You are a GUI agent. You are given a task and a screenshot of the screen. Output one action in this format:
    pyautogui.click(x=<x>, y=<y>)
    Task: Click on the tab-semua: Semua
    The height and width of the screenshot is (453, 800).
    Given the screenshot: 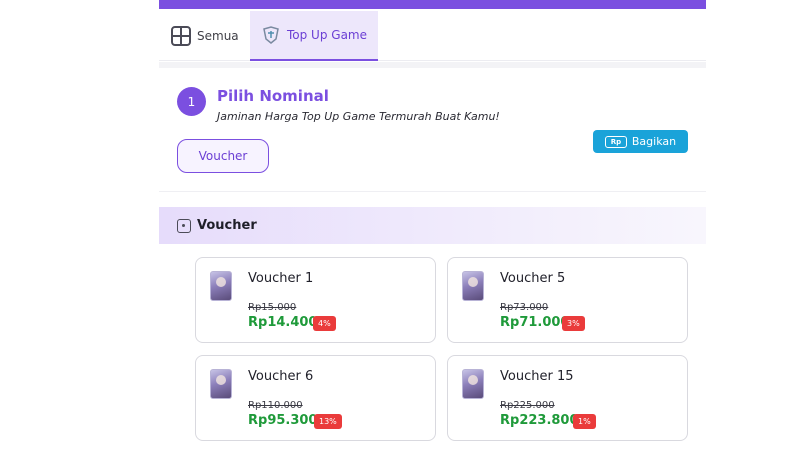 What is the action you would take?
    pyautogui.click(x=205, y=36)
    